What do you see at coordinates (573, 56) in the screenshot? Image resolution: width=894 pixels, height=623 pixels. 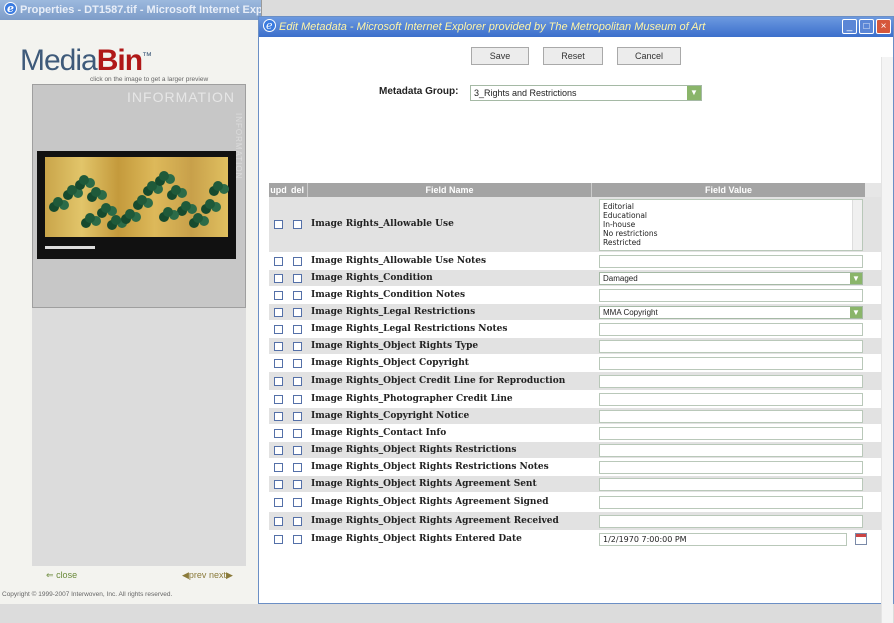 I see `reset-button: Reset` at bounding box center [573, 56].